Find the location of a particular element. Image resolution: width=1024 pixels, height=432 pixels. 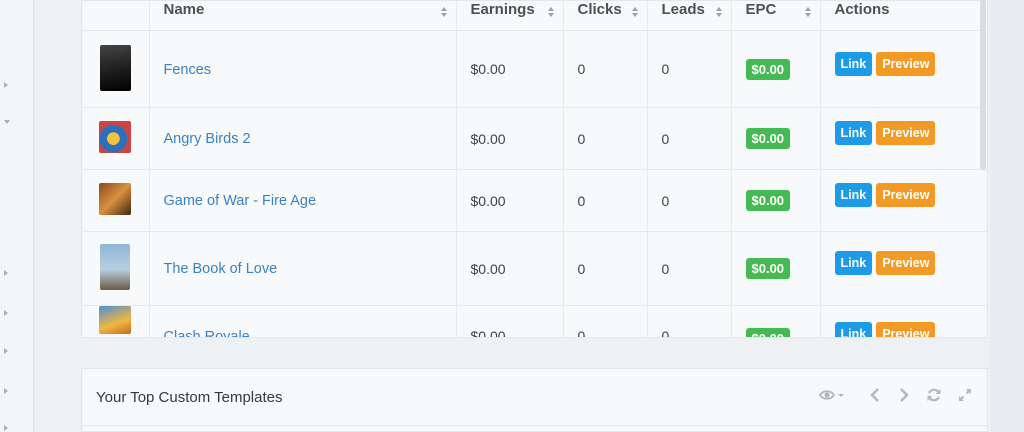

left-sidebar-rail is located at coordinates (17, 216).